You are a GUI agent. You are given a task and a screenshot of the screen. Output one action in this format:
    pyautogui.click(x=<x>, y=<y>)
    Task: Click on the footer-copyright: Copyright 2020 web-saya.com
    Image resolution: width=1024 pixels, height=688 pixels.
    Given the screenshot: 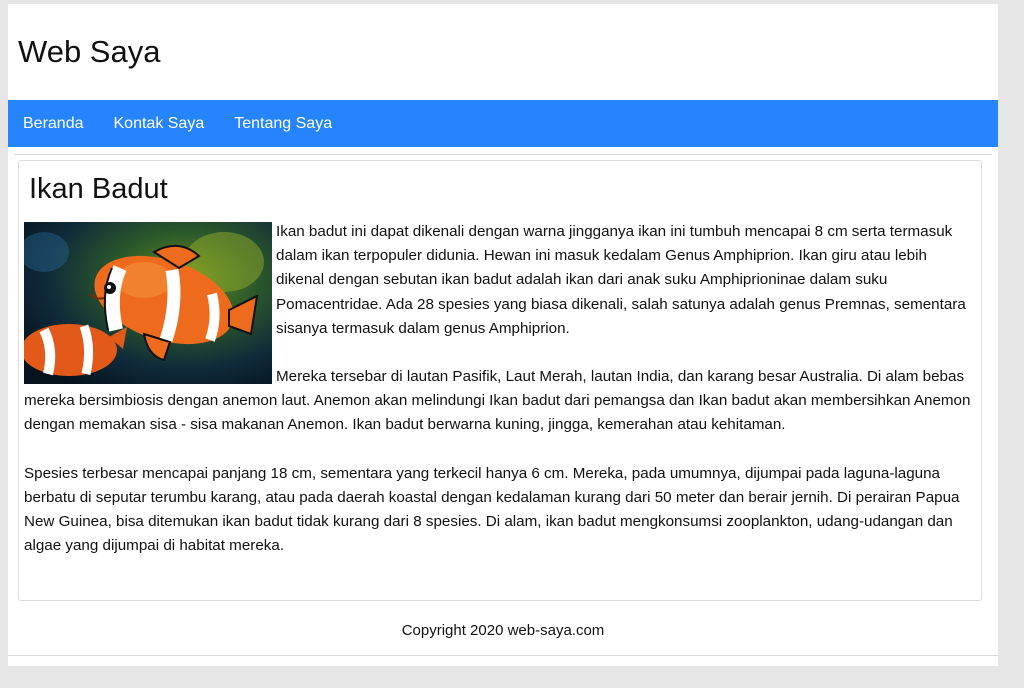 What is the action you would take?
    pyautogui.click(x=503, y=630)
    